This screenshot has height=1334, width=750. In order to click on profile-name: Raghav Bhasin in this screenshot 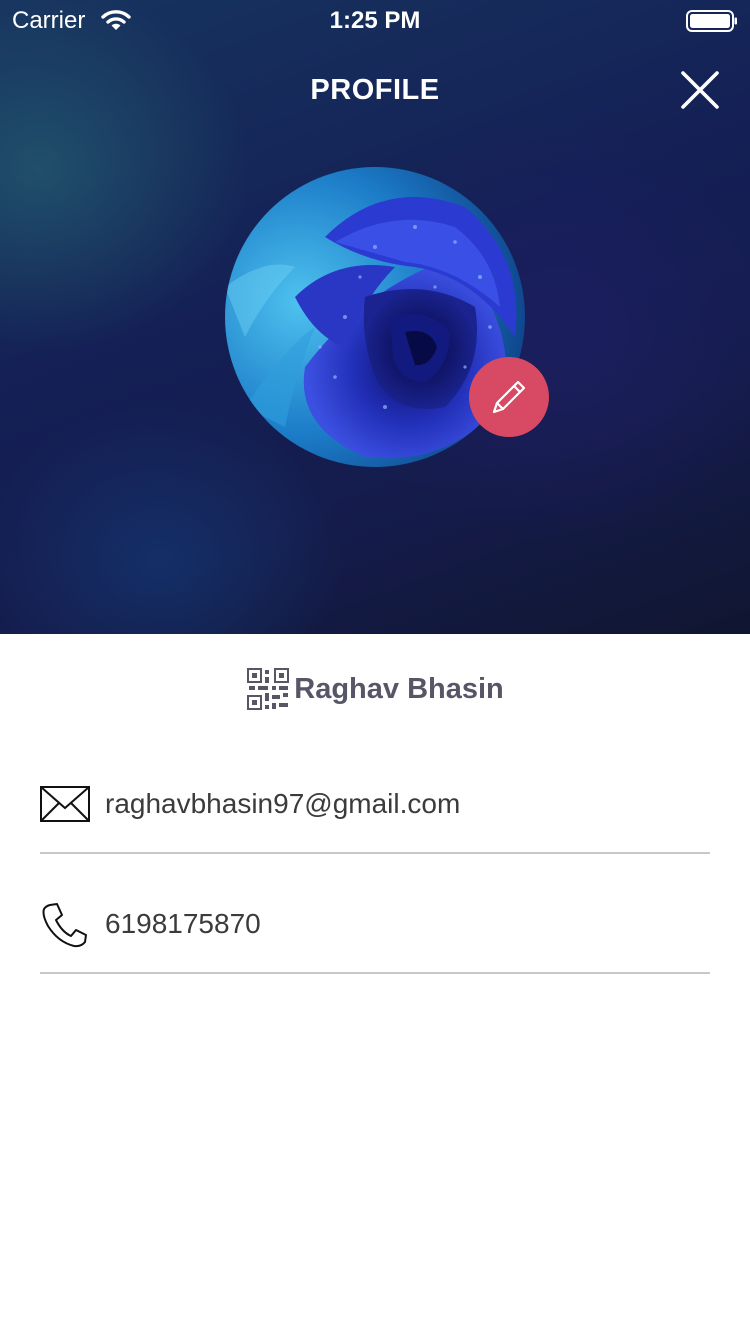, I will do `click(399, 688)`.